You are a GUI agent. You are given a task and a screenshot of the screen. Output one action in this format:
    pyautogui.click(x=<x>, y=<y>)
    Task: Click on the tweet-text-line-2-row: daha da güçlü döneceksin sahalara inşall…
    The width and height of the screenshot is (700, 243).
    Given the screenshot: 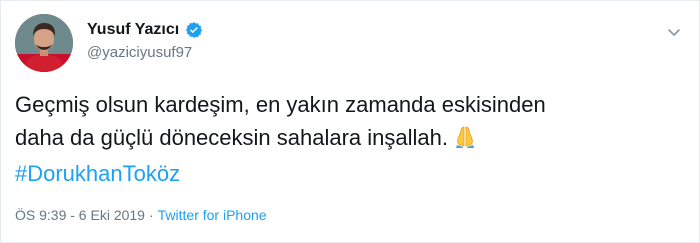 What is the action you would take?
    pyautogui.click(x=345, y=139)
    